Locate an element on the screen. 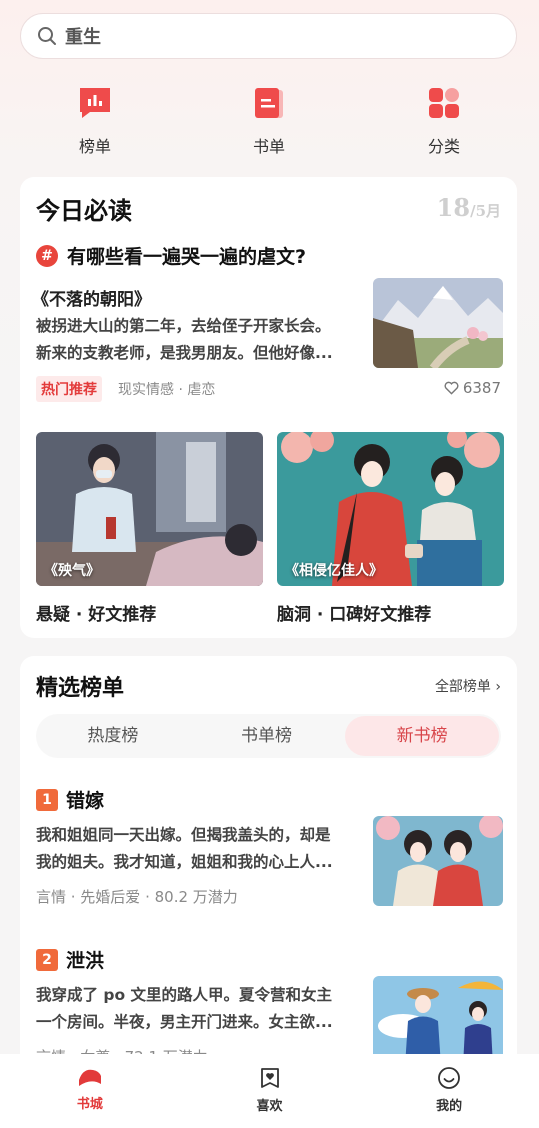  bookstore-icon is located at coordinates (89, 1077).